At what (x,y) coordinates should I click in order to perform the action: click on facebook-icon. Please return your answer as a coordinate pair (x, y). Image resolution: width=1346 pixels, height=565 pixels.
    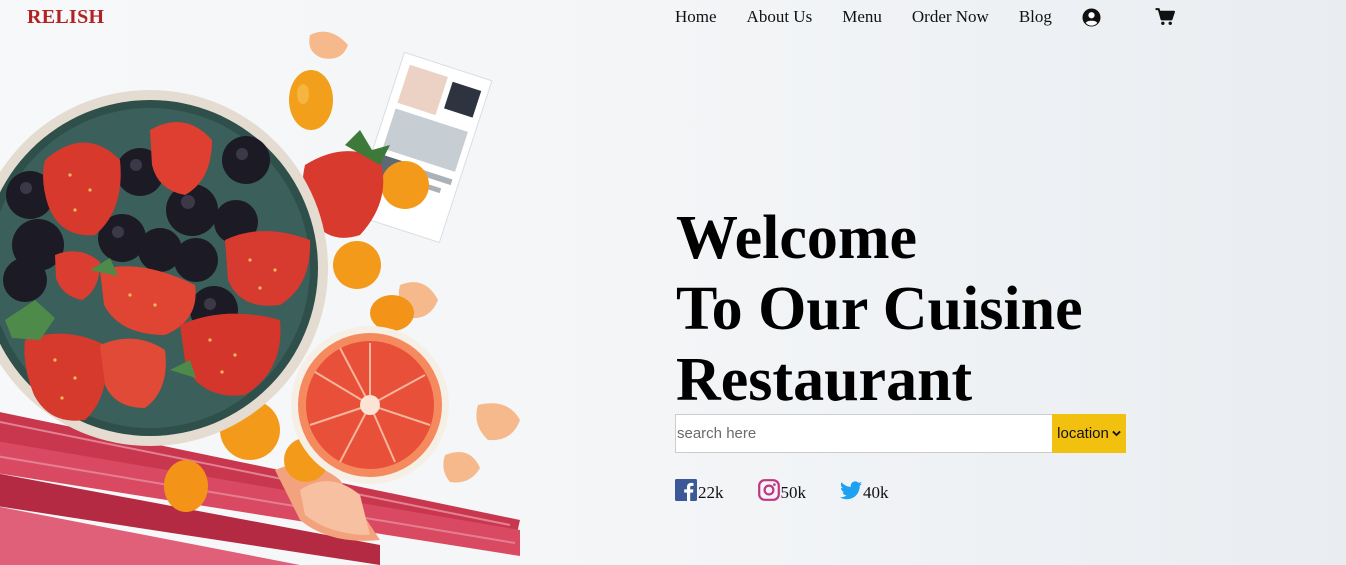
    Looking at the image, I should click on (686, 492).